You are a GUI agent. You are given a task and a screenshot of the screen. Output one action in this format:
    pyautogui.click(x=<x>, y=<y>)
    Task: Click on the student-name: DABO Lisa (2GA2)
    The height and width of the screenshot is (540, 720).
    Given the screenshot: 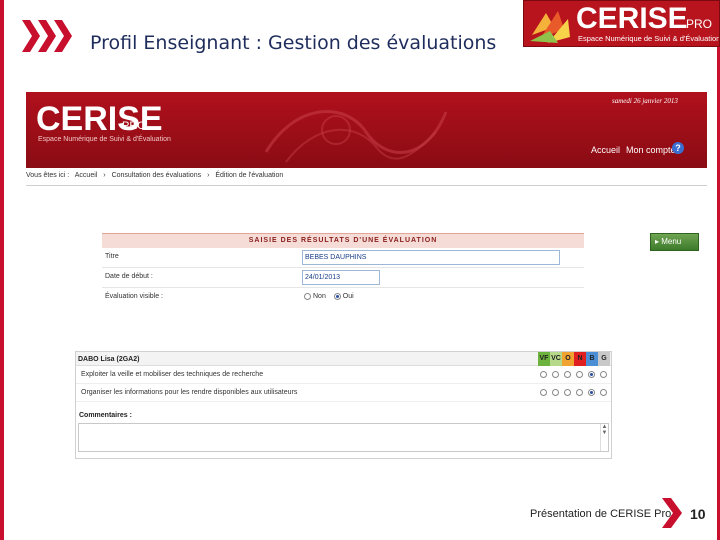 What is the action you would take?
    pyautogui.click(x=109, y=359)
    